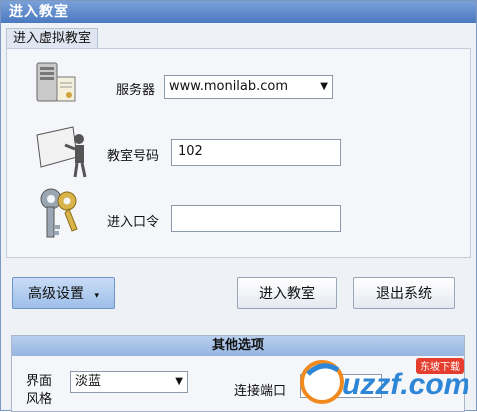  Describe the element at coordinates (129, 382) in the screenshot. I see `style-select: 淡蓝 ▼` at that location.